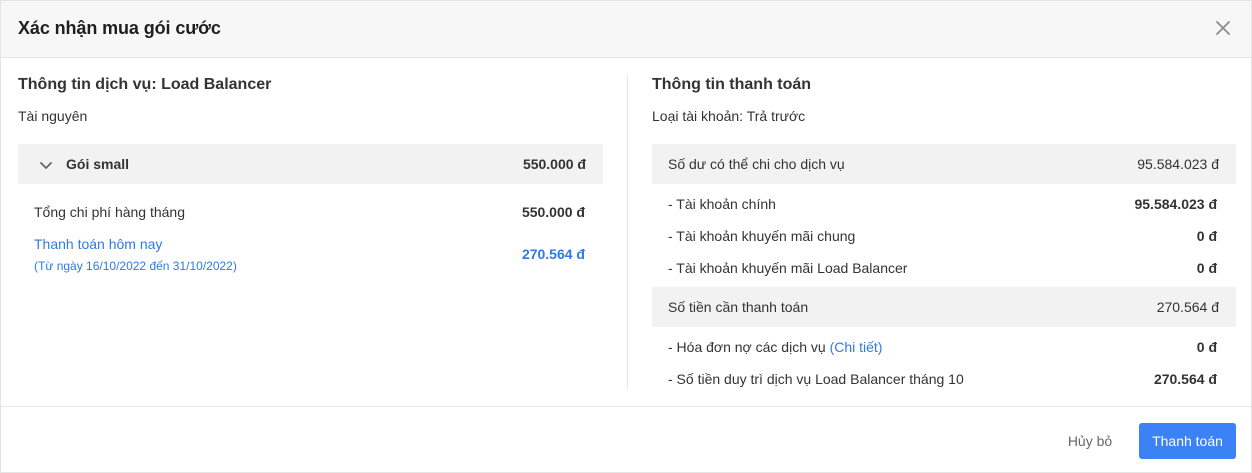  I want to click on main-account-value: 95.584.023 đ, so click(1175, 204).